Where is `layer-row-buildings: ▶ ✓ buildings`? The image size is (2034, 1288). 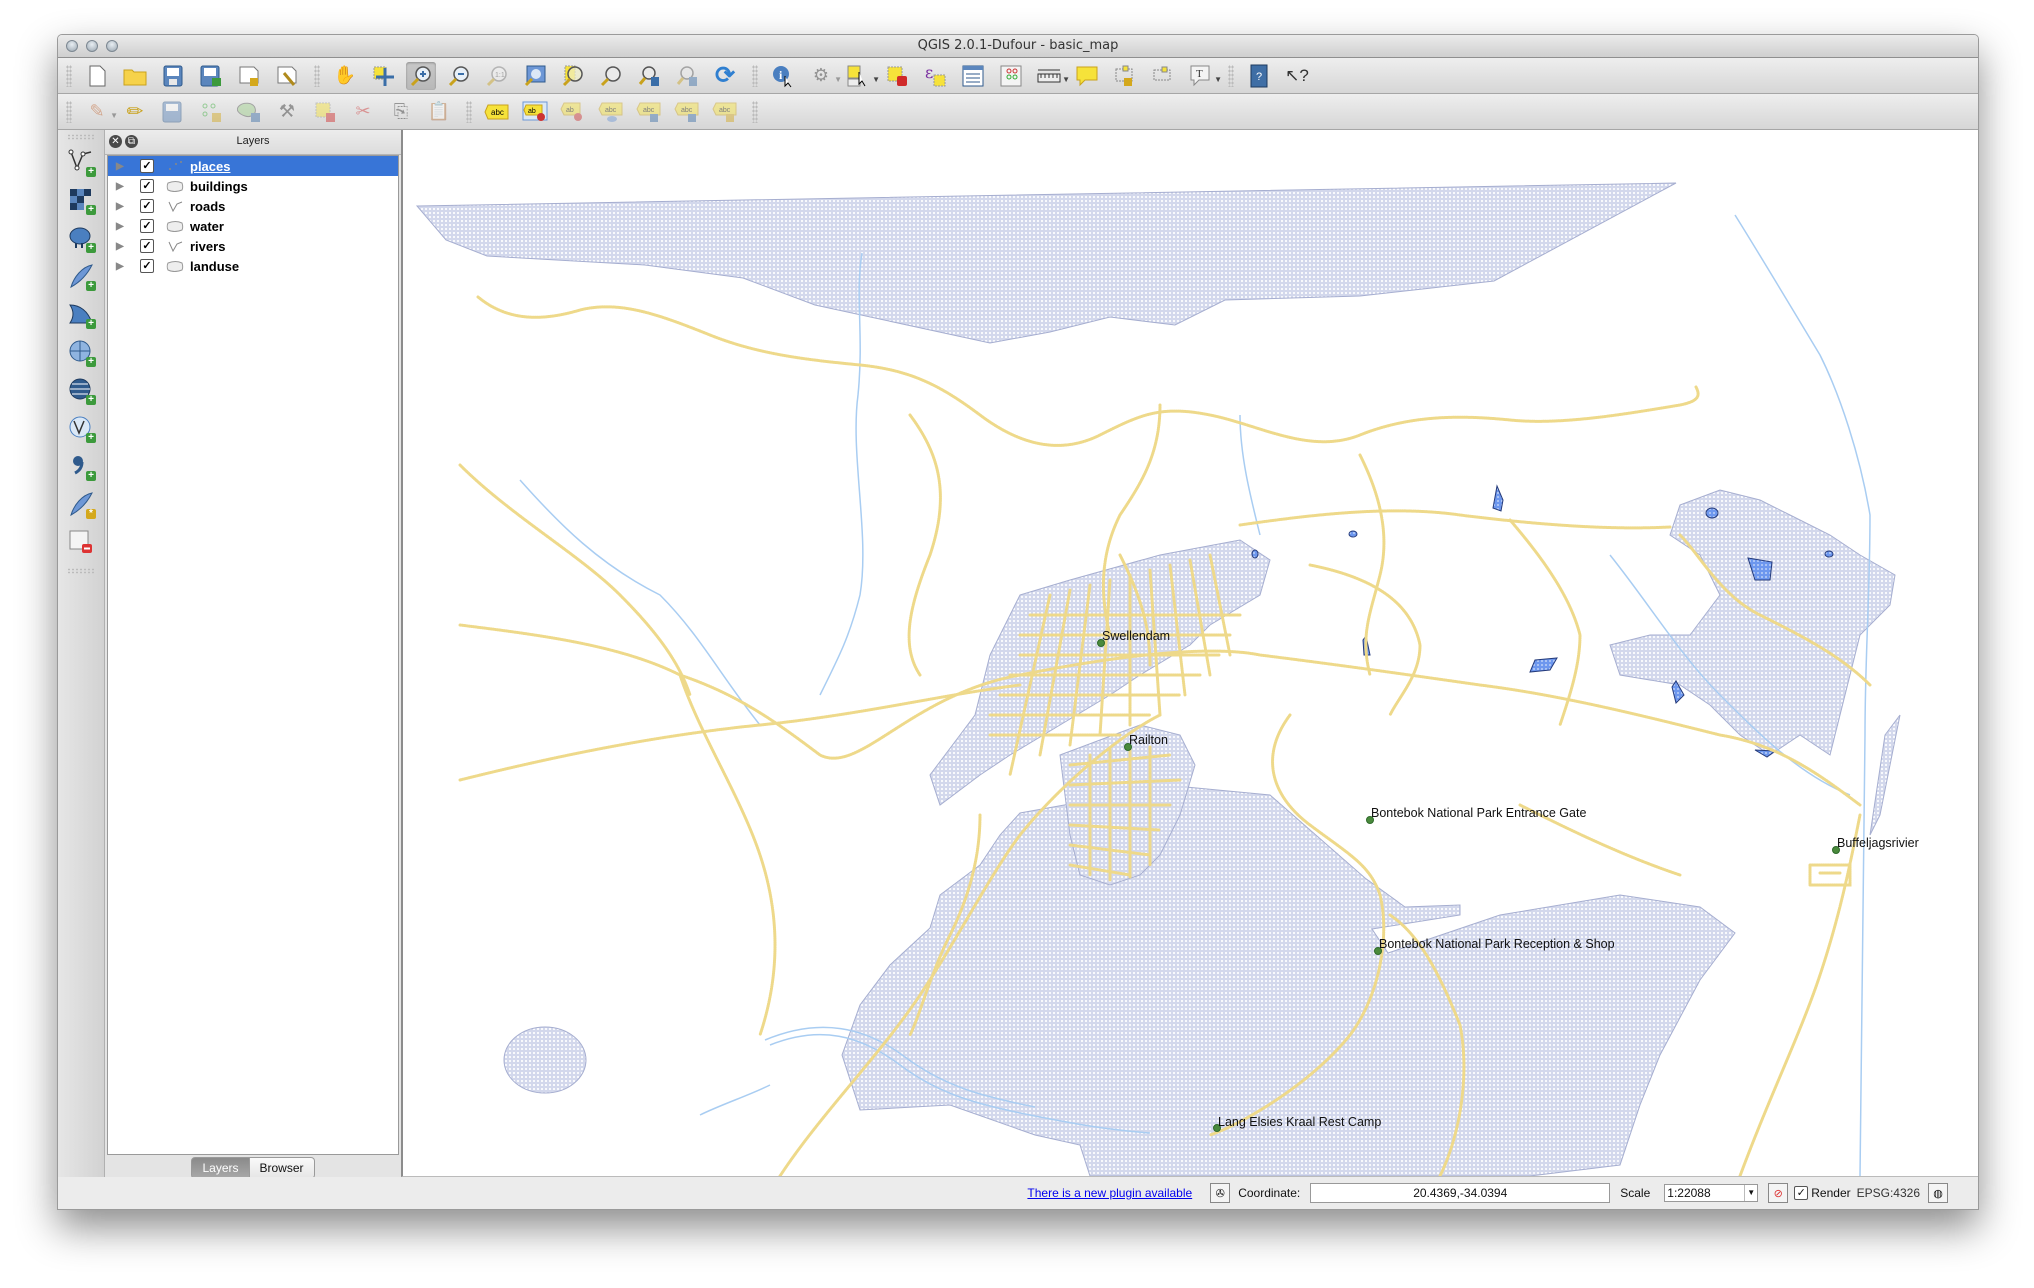
layer-row-buildings: ▶ ✓ buildings is located at coordinates (253, 186).